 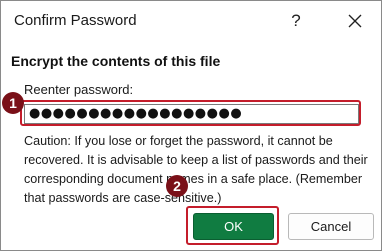 I want to click on close-icon, so click(x=355, y=21).